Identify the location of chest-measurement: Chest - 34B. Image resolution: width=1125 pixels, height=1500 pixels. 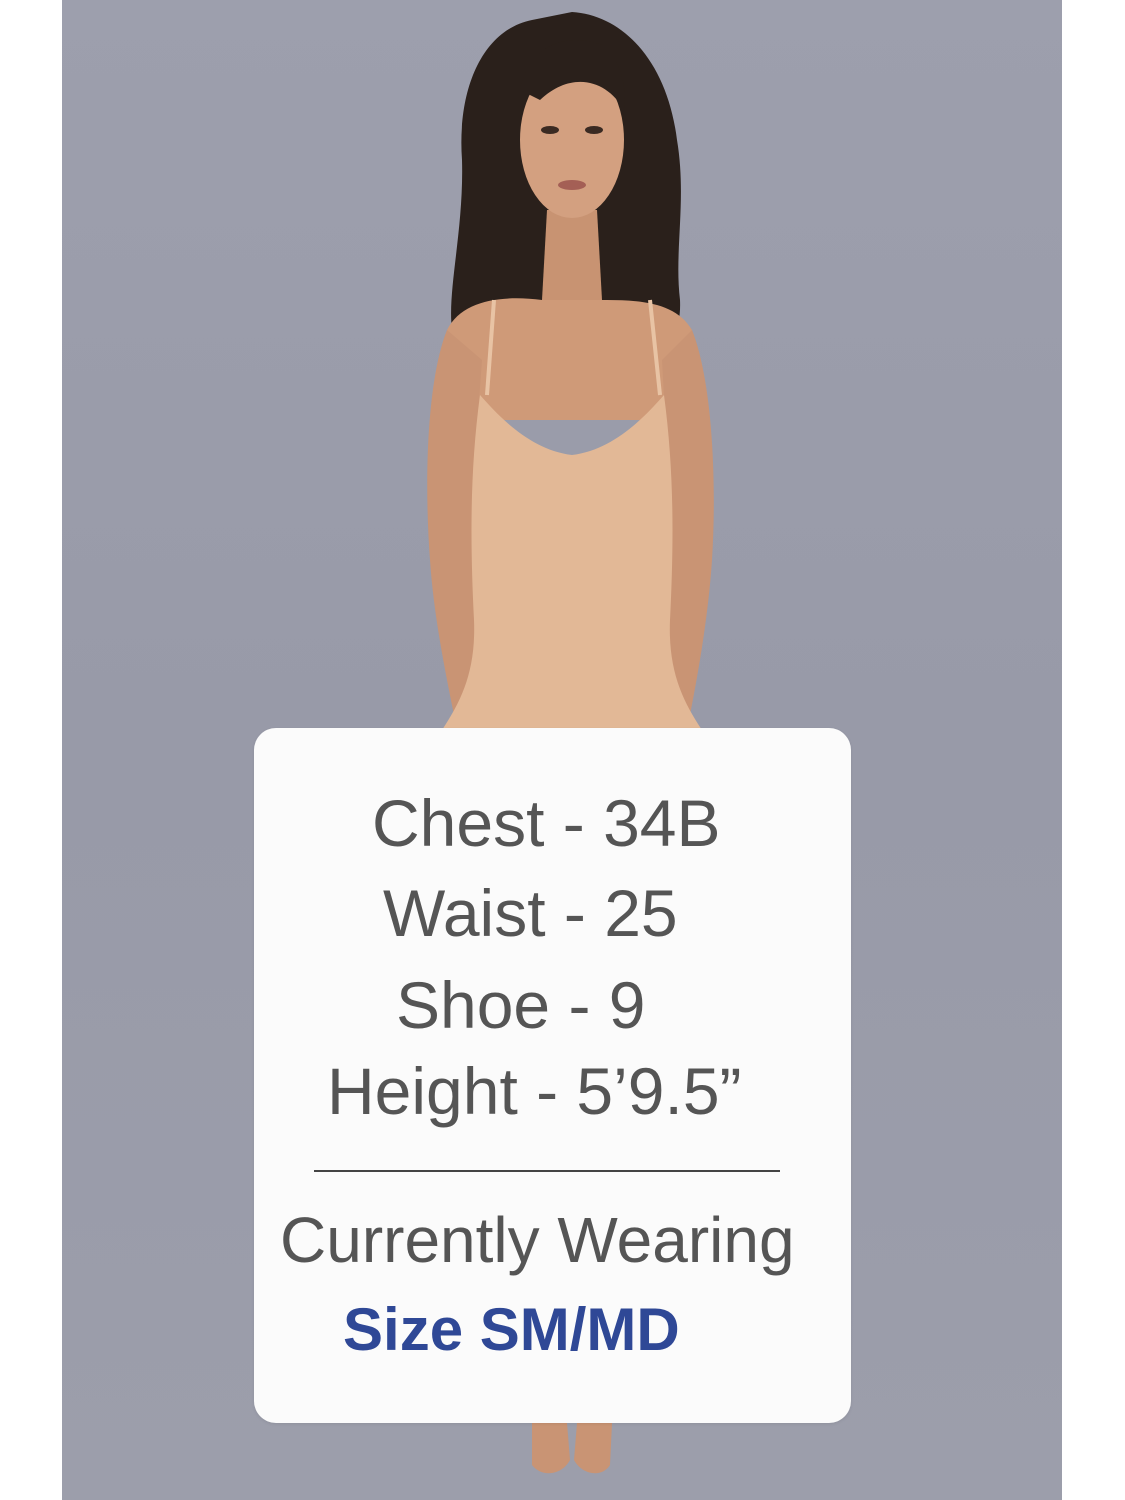
(546, 823).